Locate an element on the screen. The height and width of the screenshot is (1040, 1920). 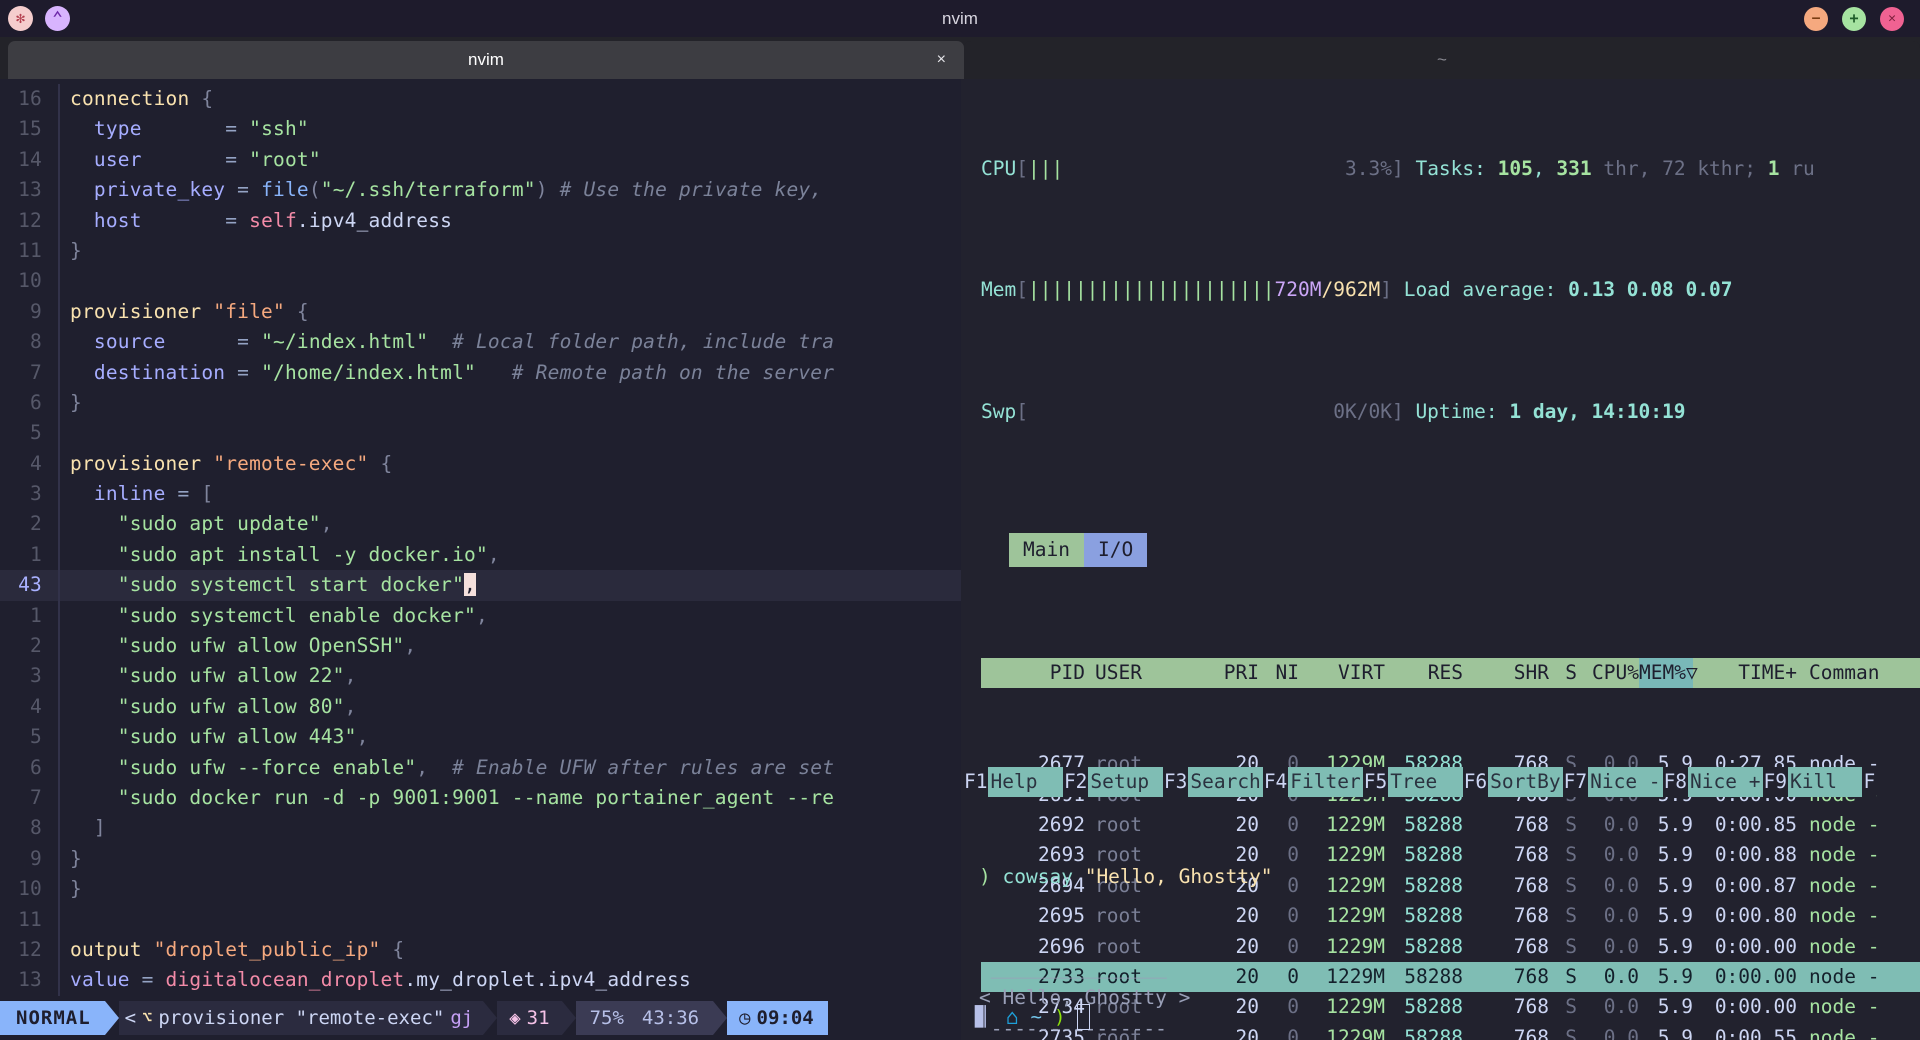
swap-meter-value: 0K/0K is located at coordinates (1362, 412).